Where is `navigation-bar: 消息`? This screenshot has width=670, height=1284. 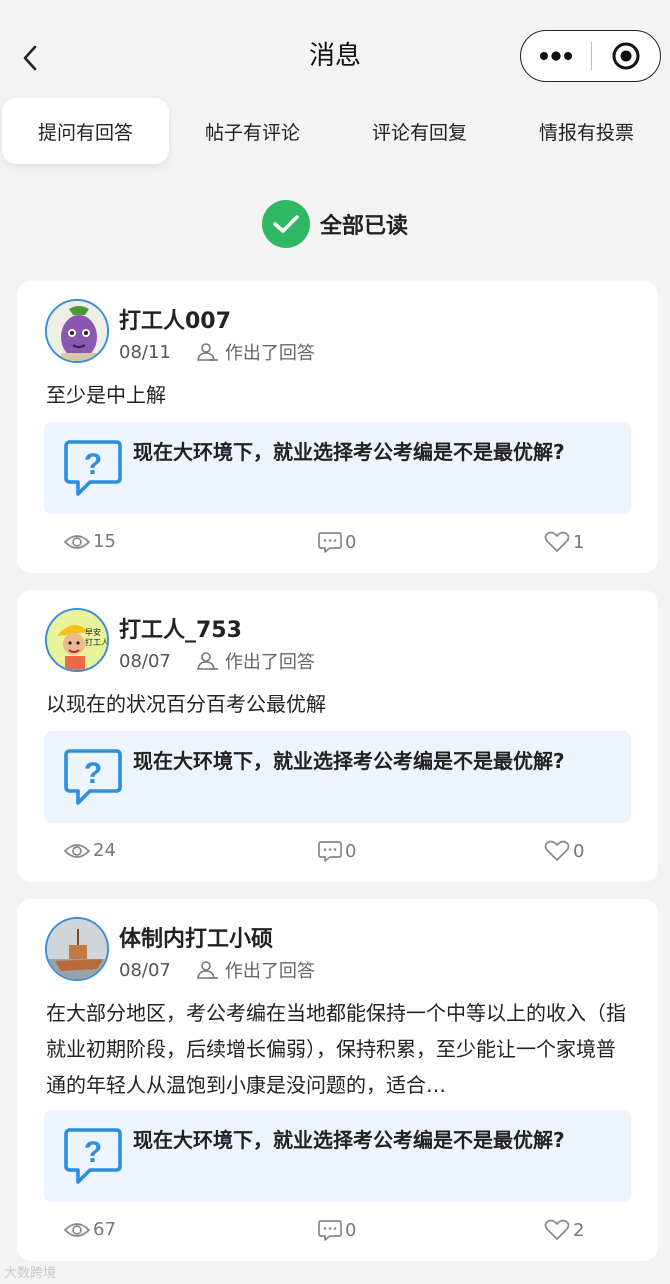
navigation-bar: 消息 is located at coordinates (335, 48).